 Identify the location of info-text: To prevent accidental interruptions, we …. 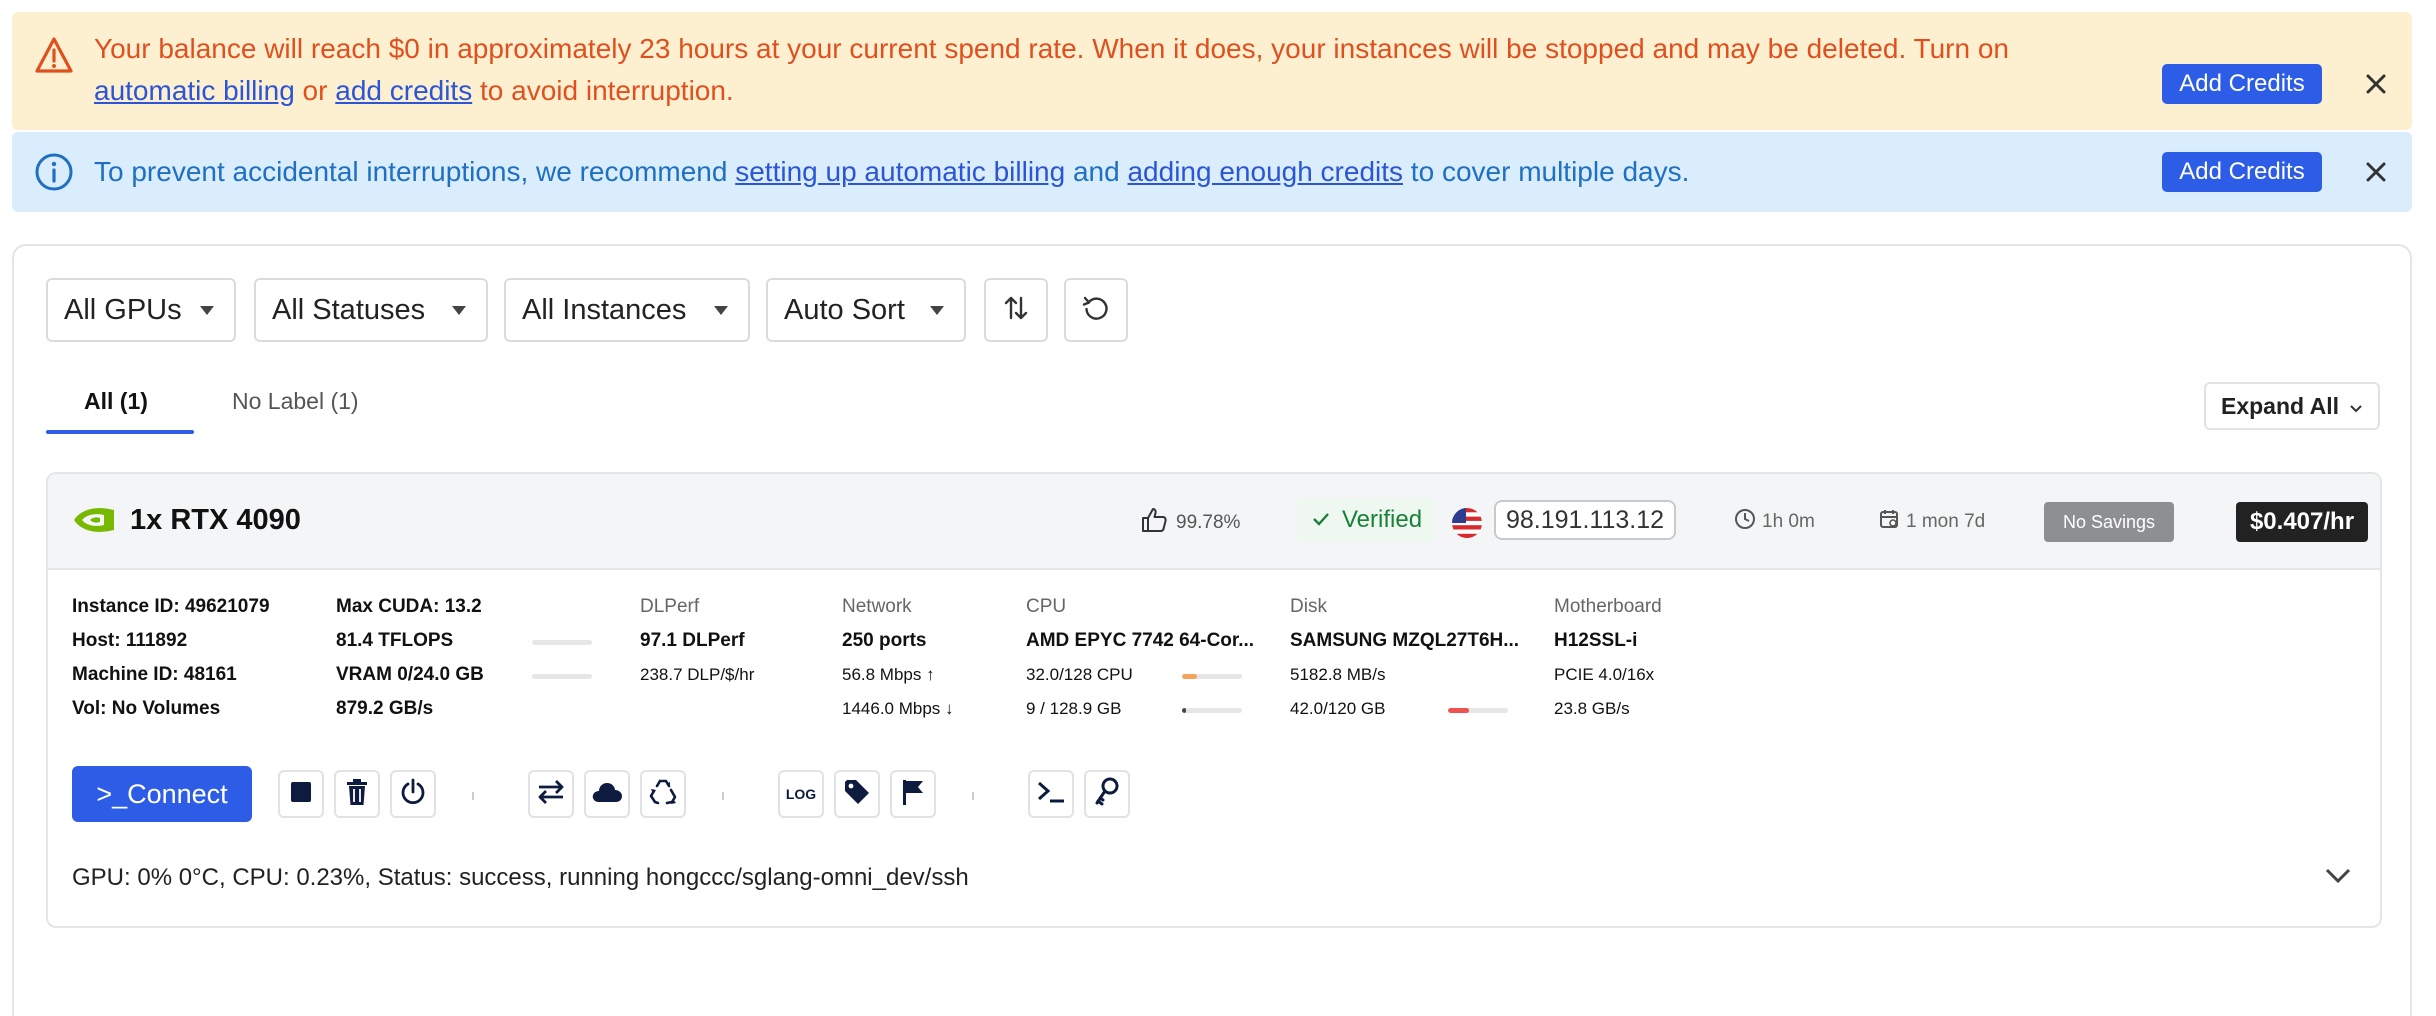
(415, 171).